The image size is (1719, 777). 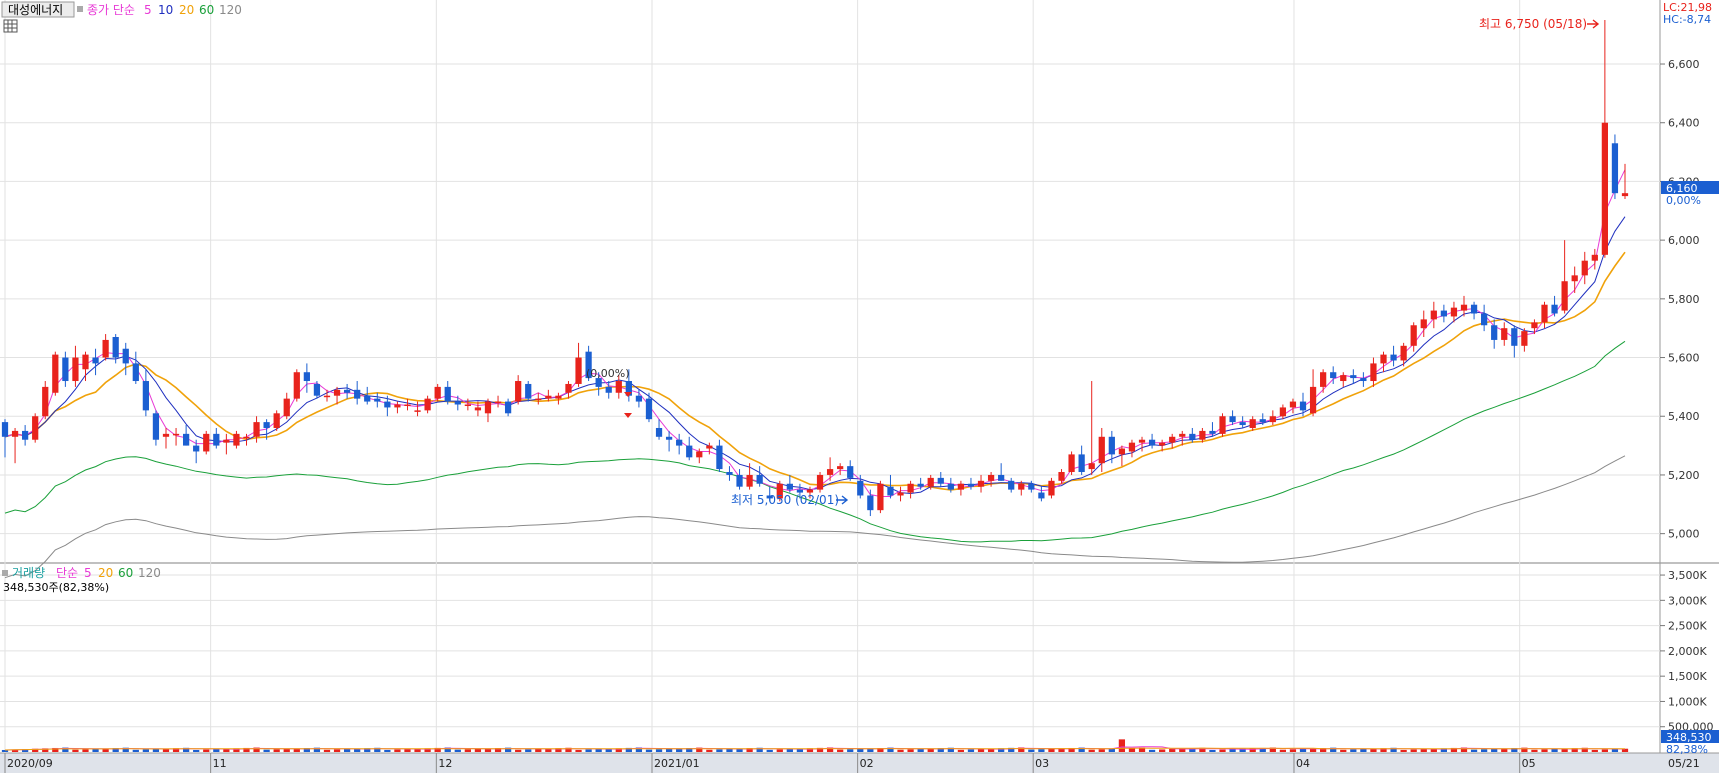 What do you see at coordinates (5, 573) in the screenshot?
I see `volume-legend-marker-icon` at bounding box center [5, 573].